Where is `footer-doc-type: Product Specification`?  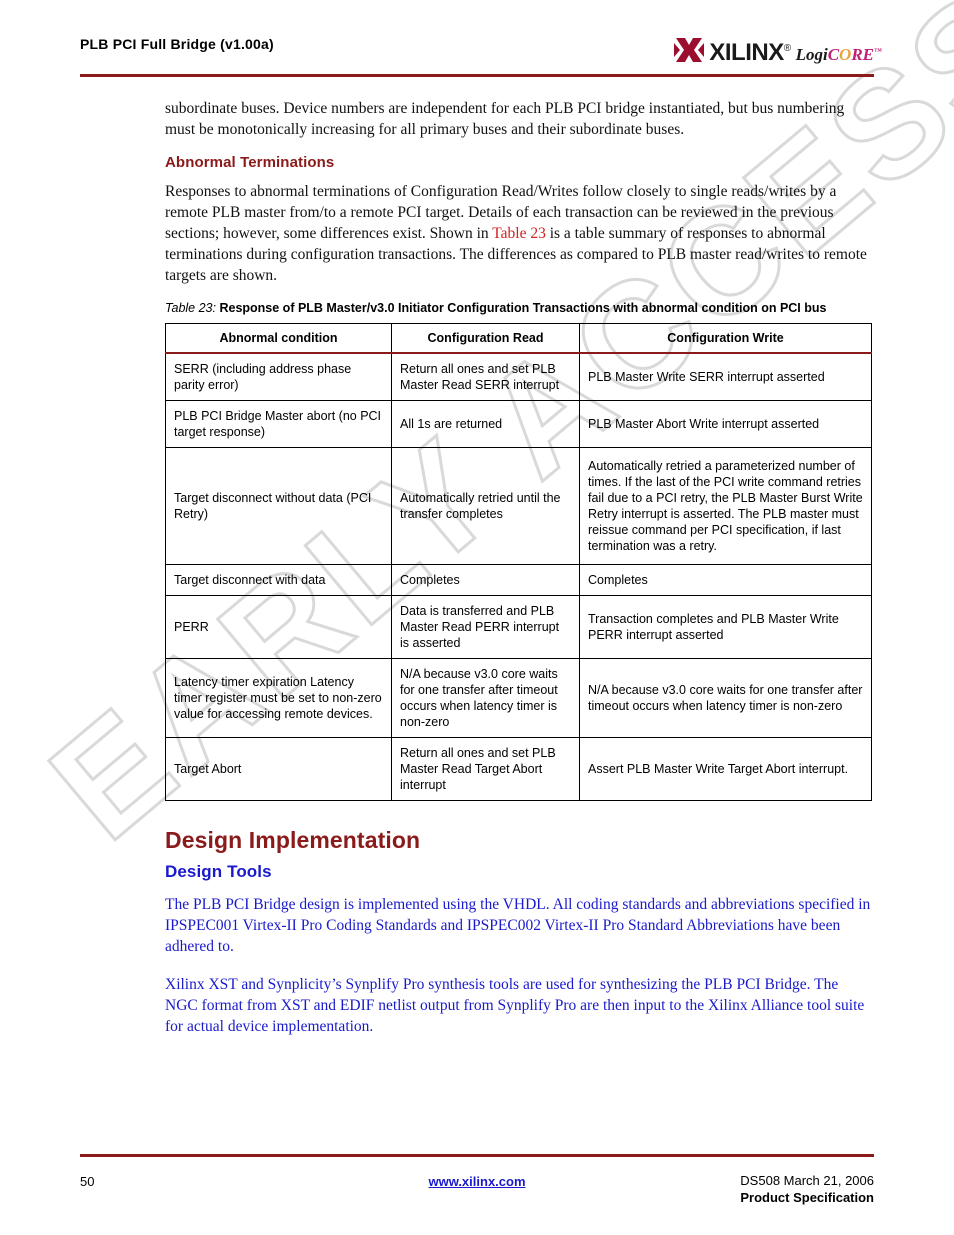
footer-doc-type: Product Specification is located at coordinates (807, 1197).